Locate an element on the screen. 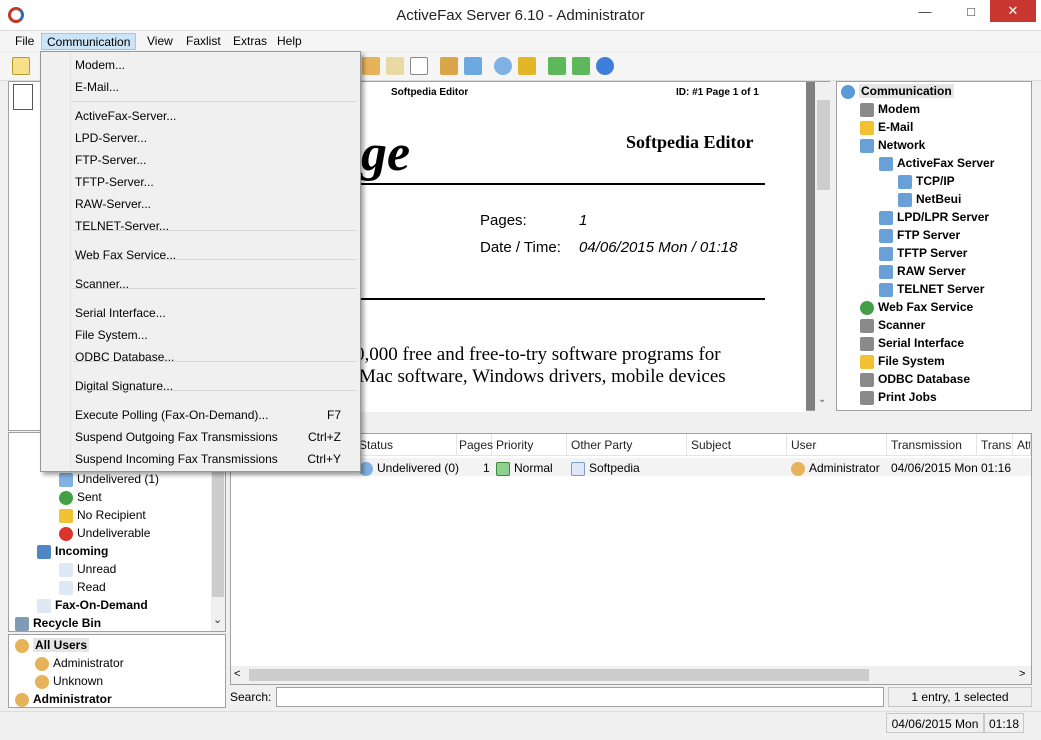  tree-item-network: Network is located at coordinates (892, 145).